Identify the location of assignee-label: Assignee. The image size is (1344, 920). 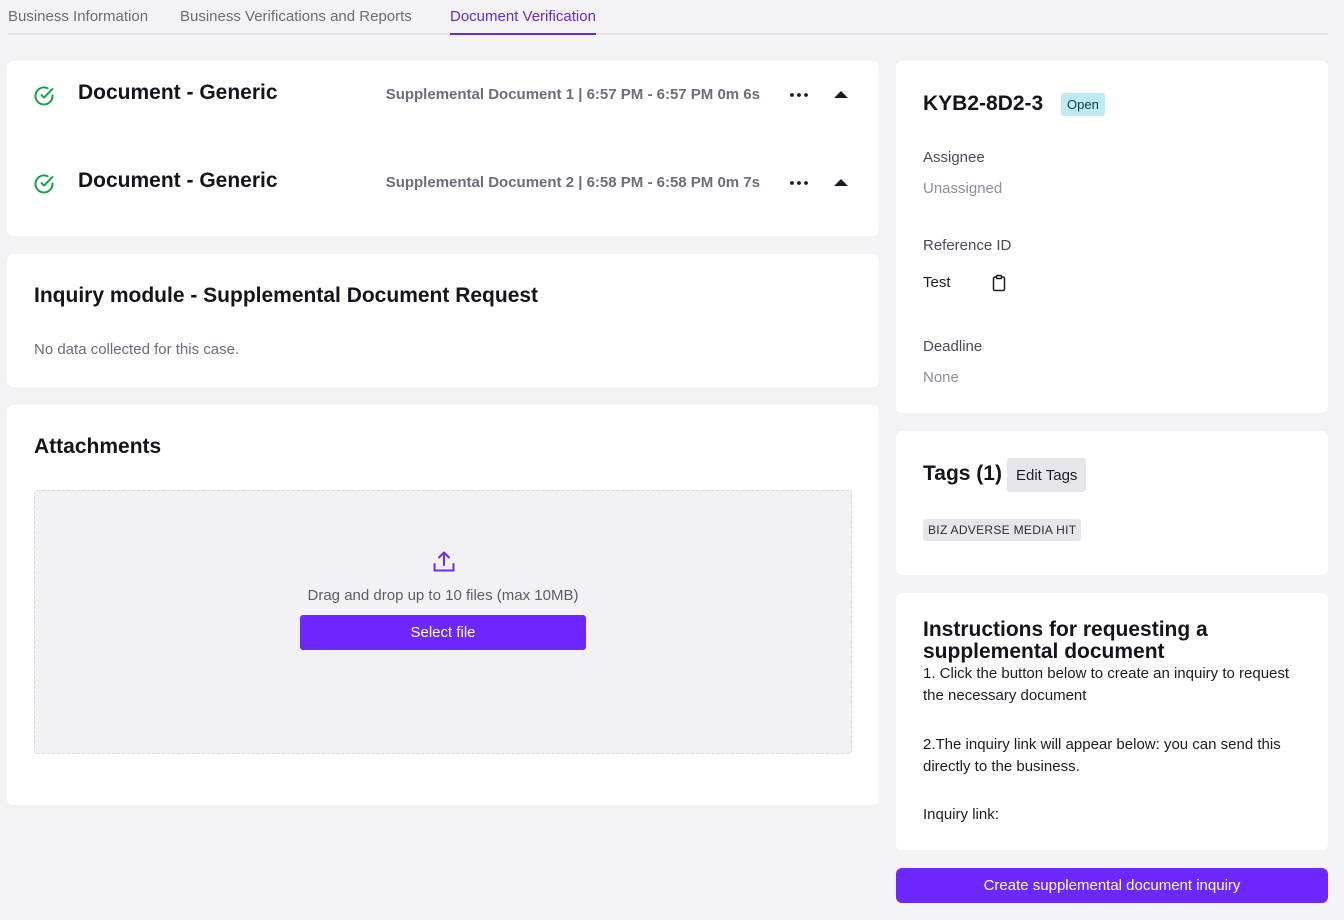
(954, 157).